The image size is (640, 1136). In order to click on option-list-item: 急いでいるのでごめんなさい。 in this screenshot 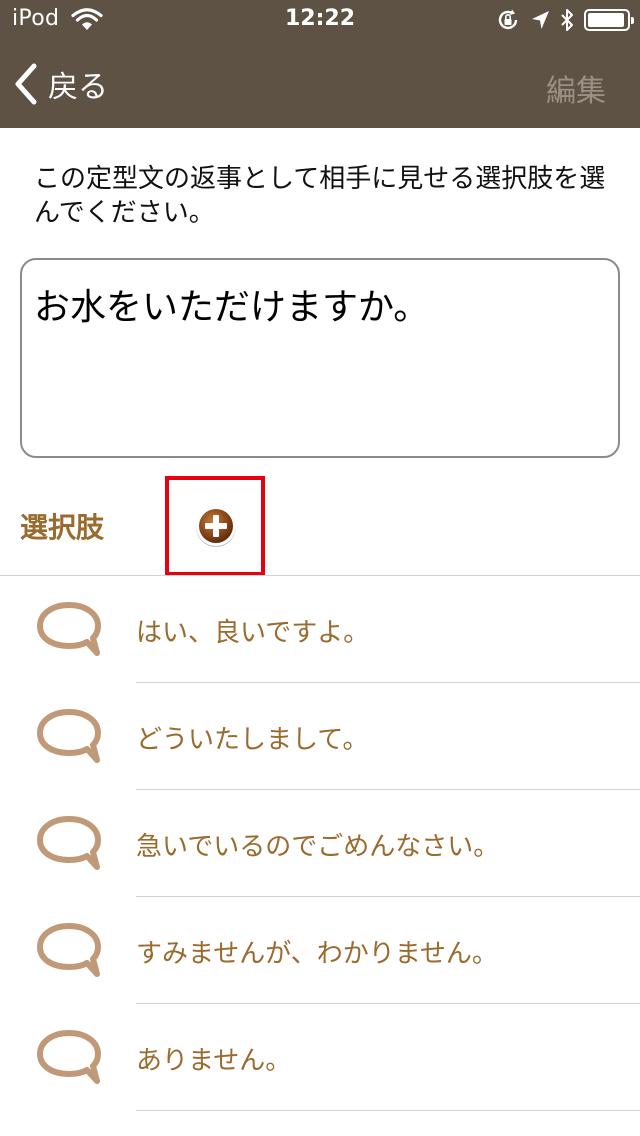, I will do `click(320, 843)`.